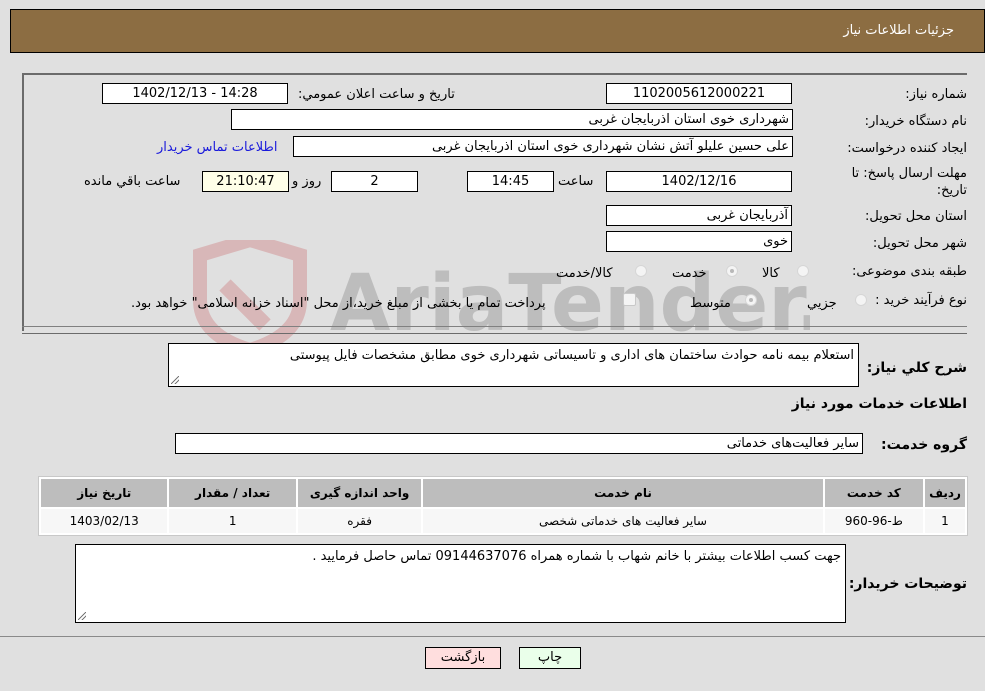 The image size is (985, 691). What do you see at coordinates (699, 241) in the screenshot?
I see `delivery-city-field: خوی` at bounding box center [699, 241].